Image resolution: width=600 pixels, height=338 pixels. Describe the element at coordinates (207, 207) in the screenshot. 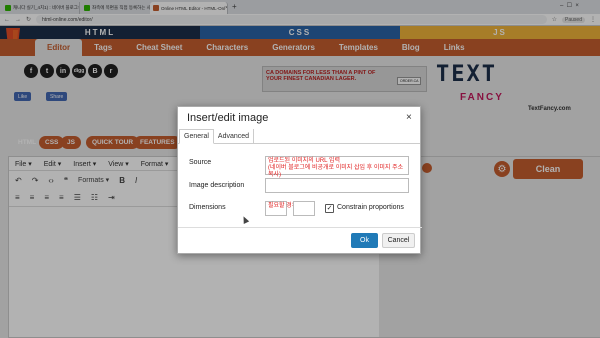

I see `dimensions-label: Dimensions` at that location.